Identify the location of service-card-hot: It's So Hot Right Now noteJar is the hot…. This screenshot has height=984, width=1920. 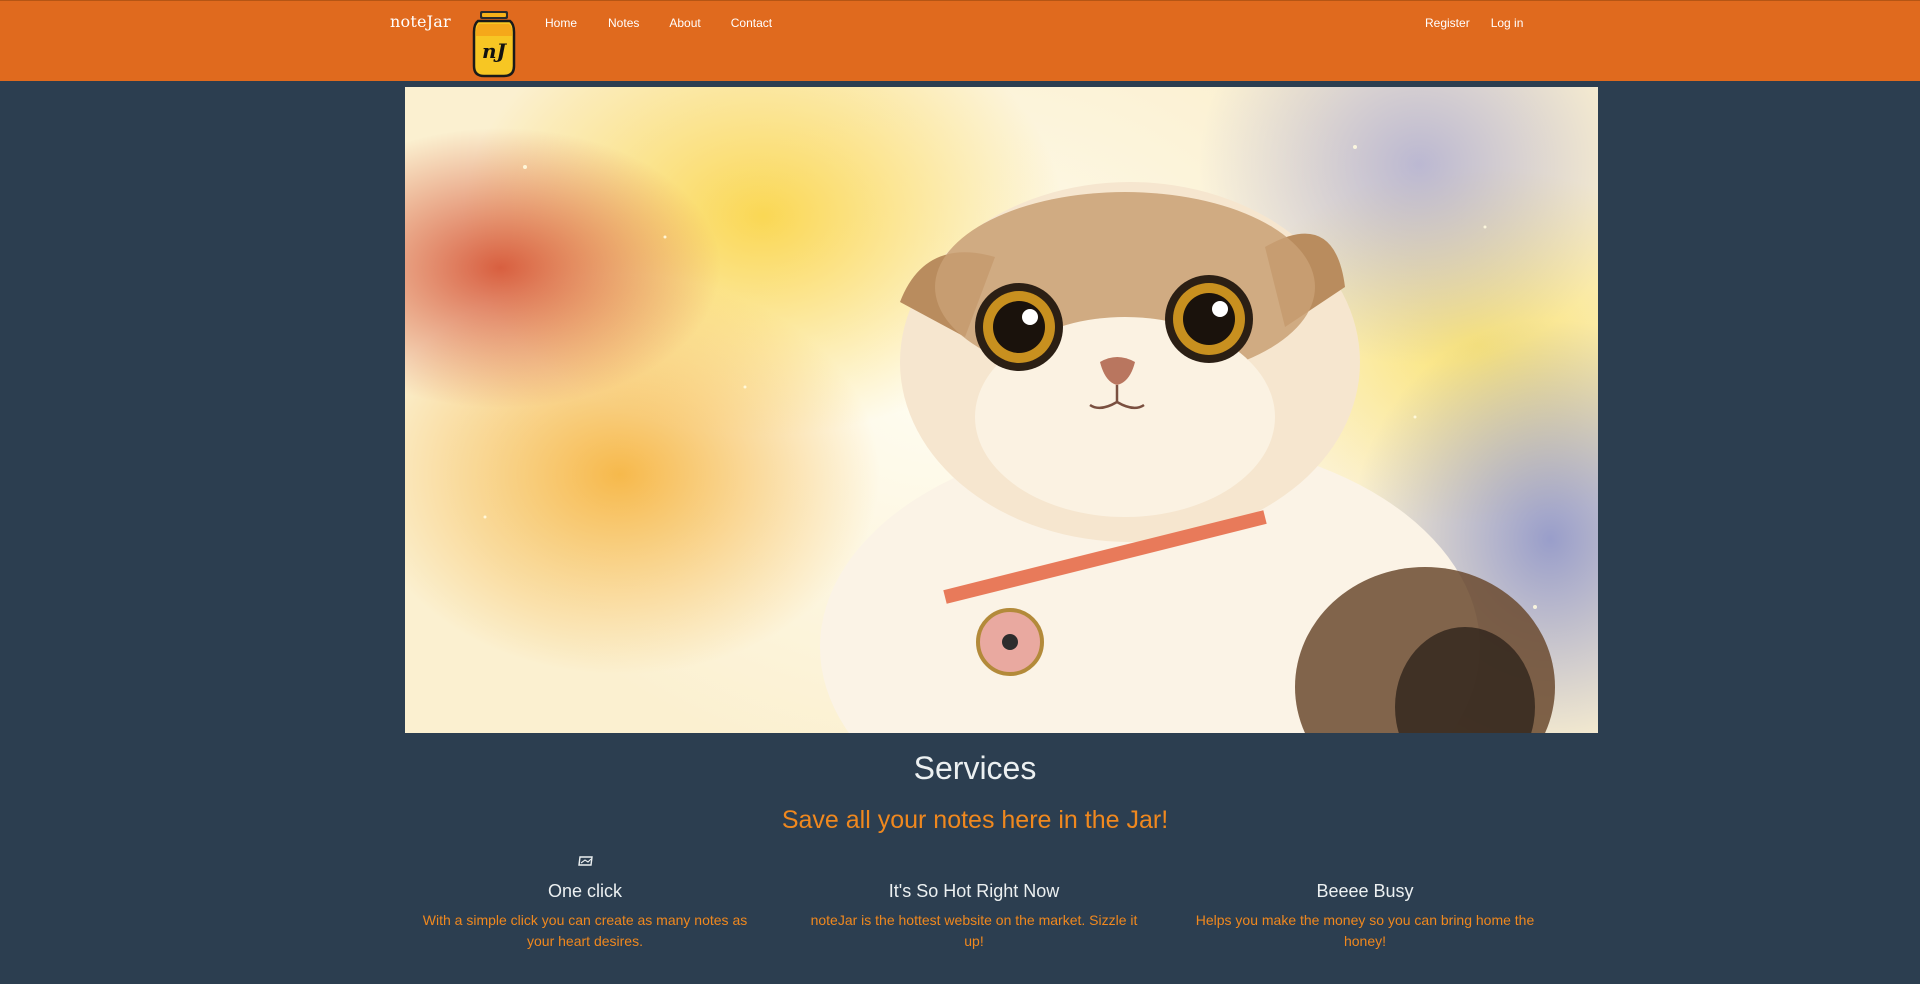
(974, 915).